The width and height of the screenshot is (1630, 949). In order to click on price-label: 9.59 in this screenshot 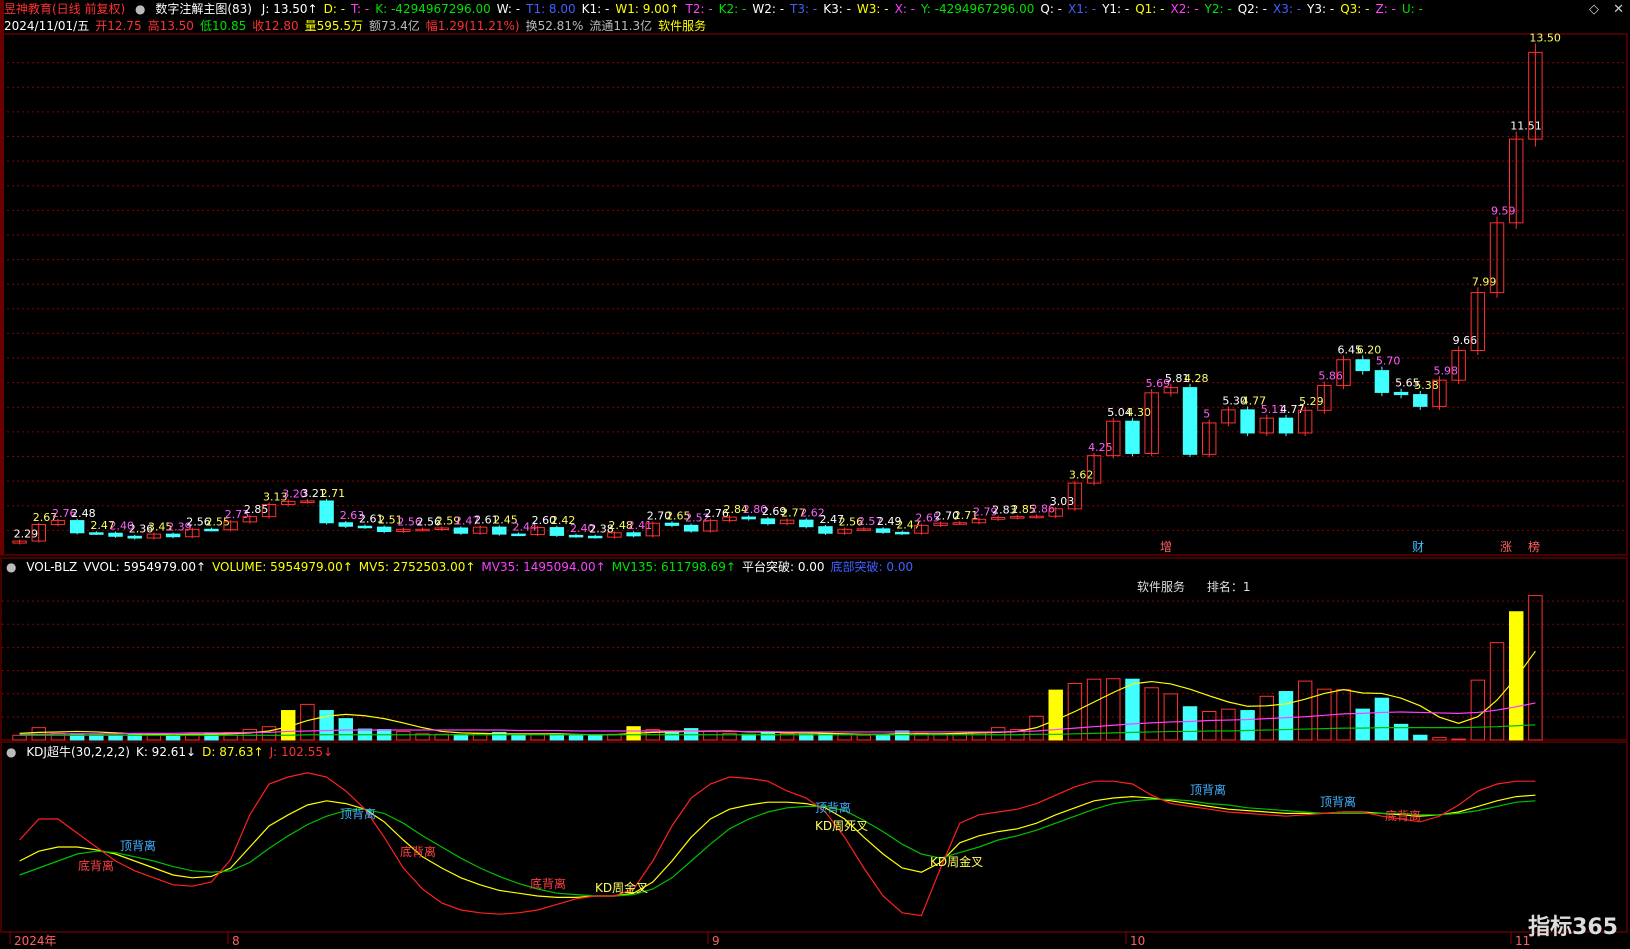, I will do `click(1503, 211)`.